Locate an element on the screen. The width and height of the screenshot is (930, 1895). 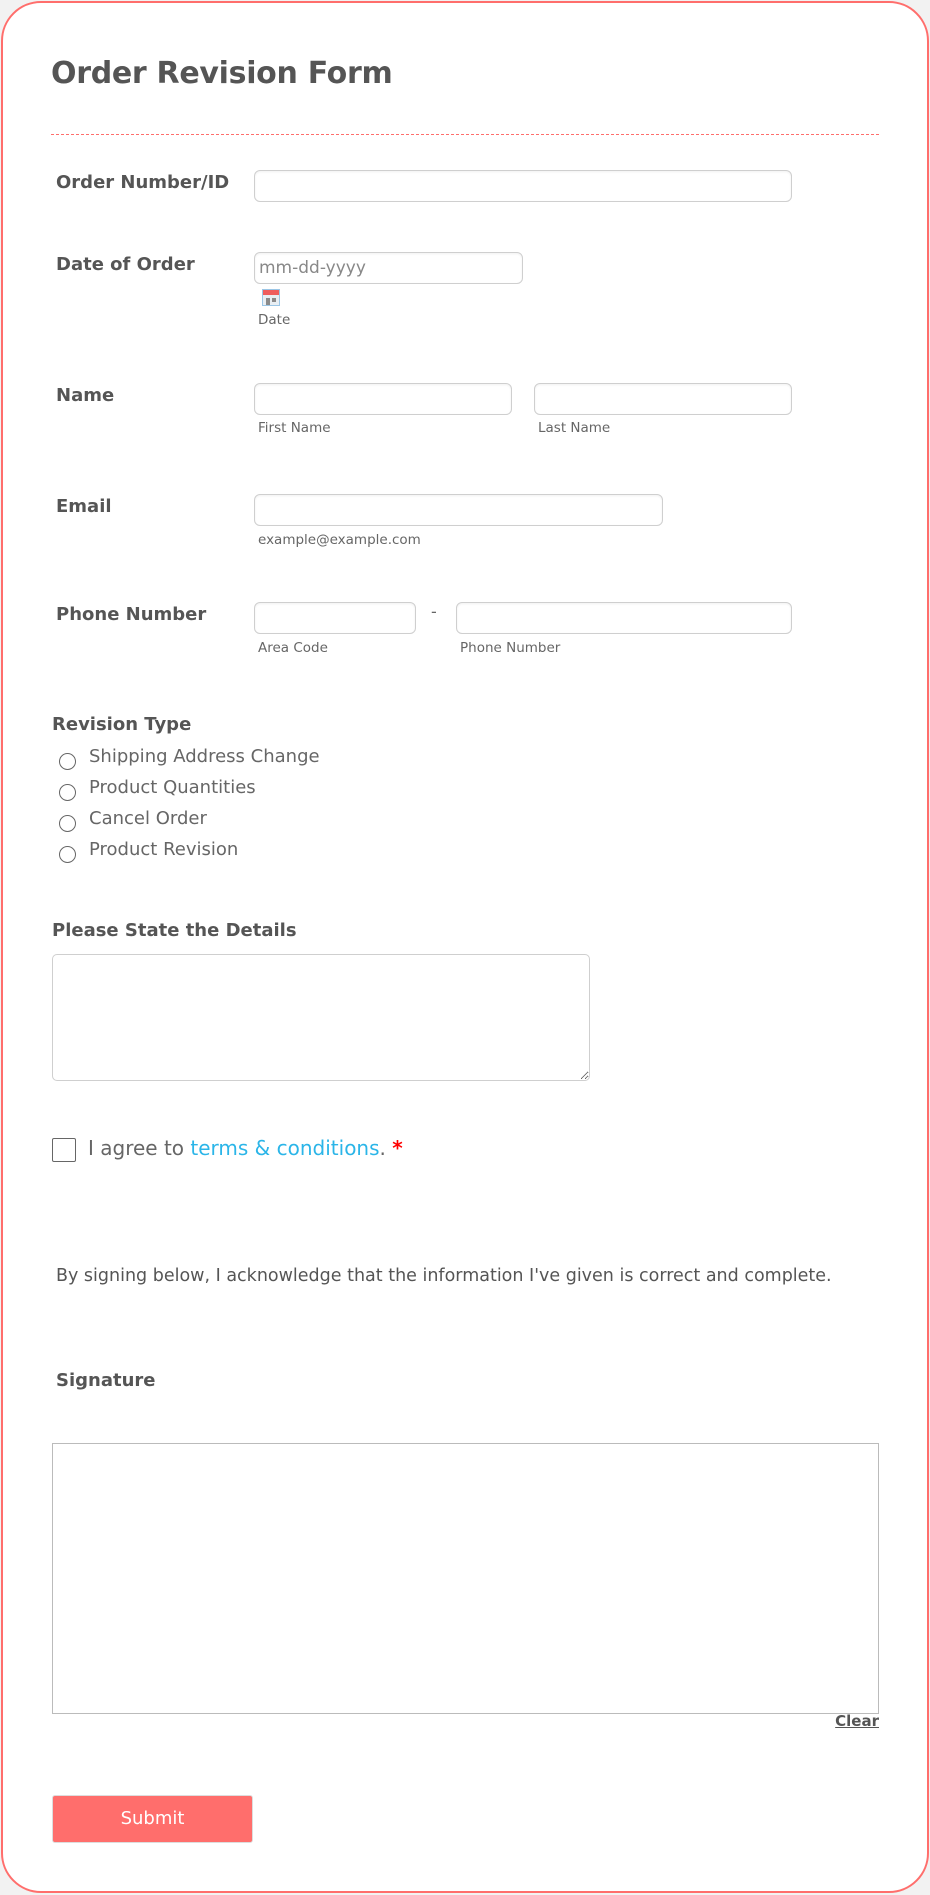
revision-type-label: Revision Type is located at coordinates (122, 724).